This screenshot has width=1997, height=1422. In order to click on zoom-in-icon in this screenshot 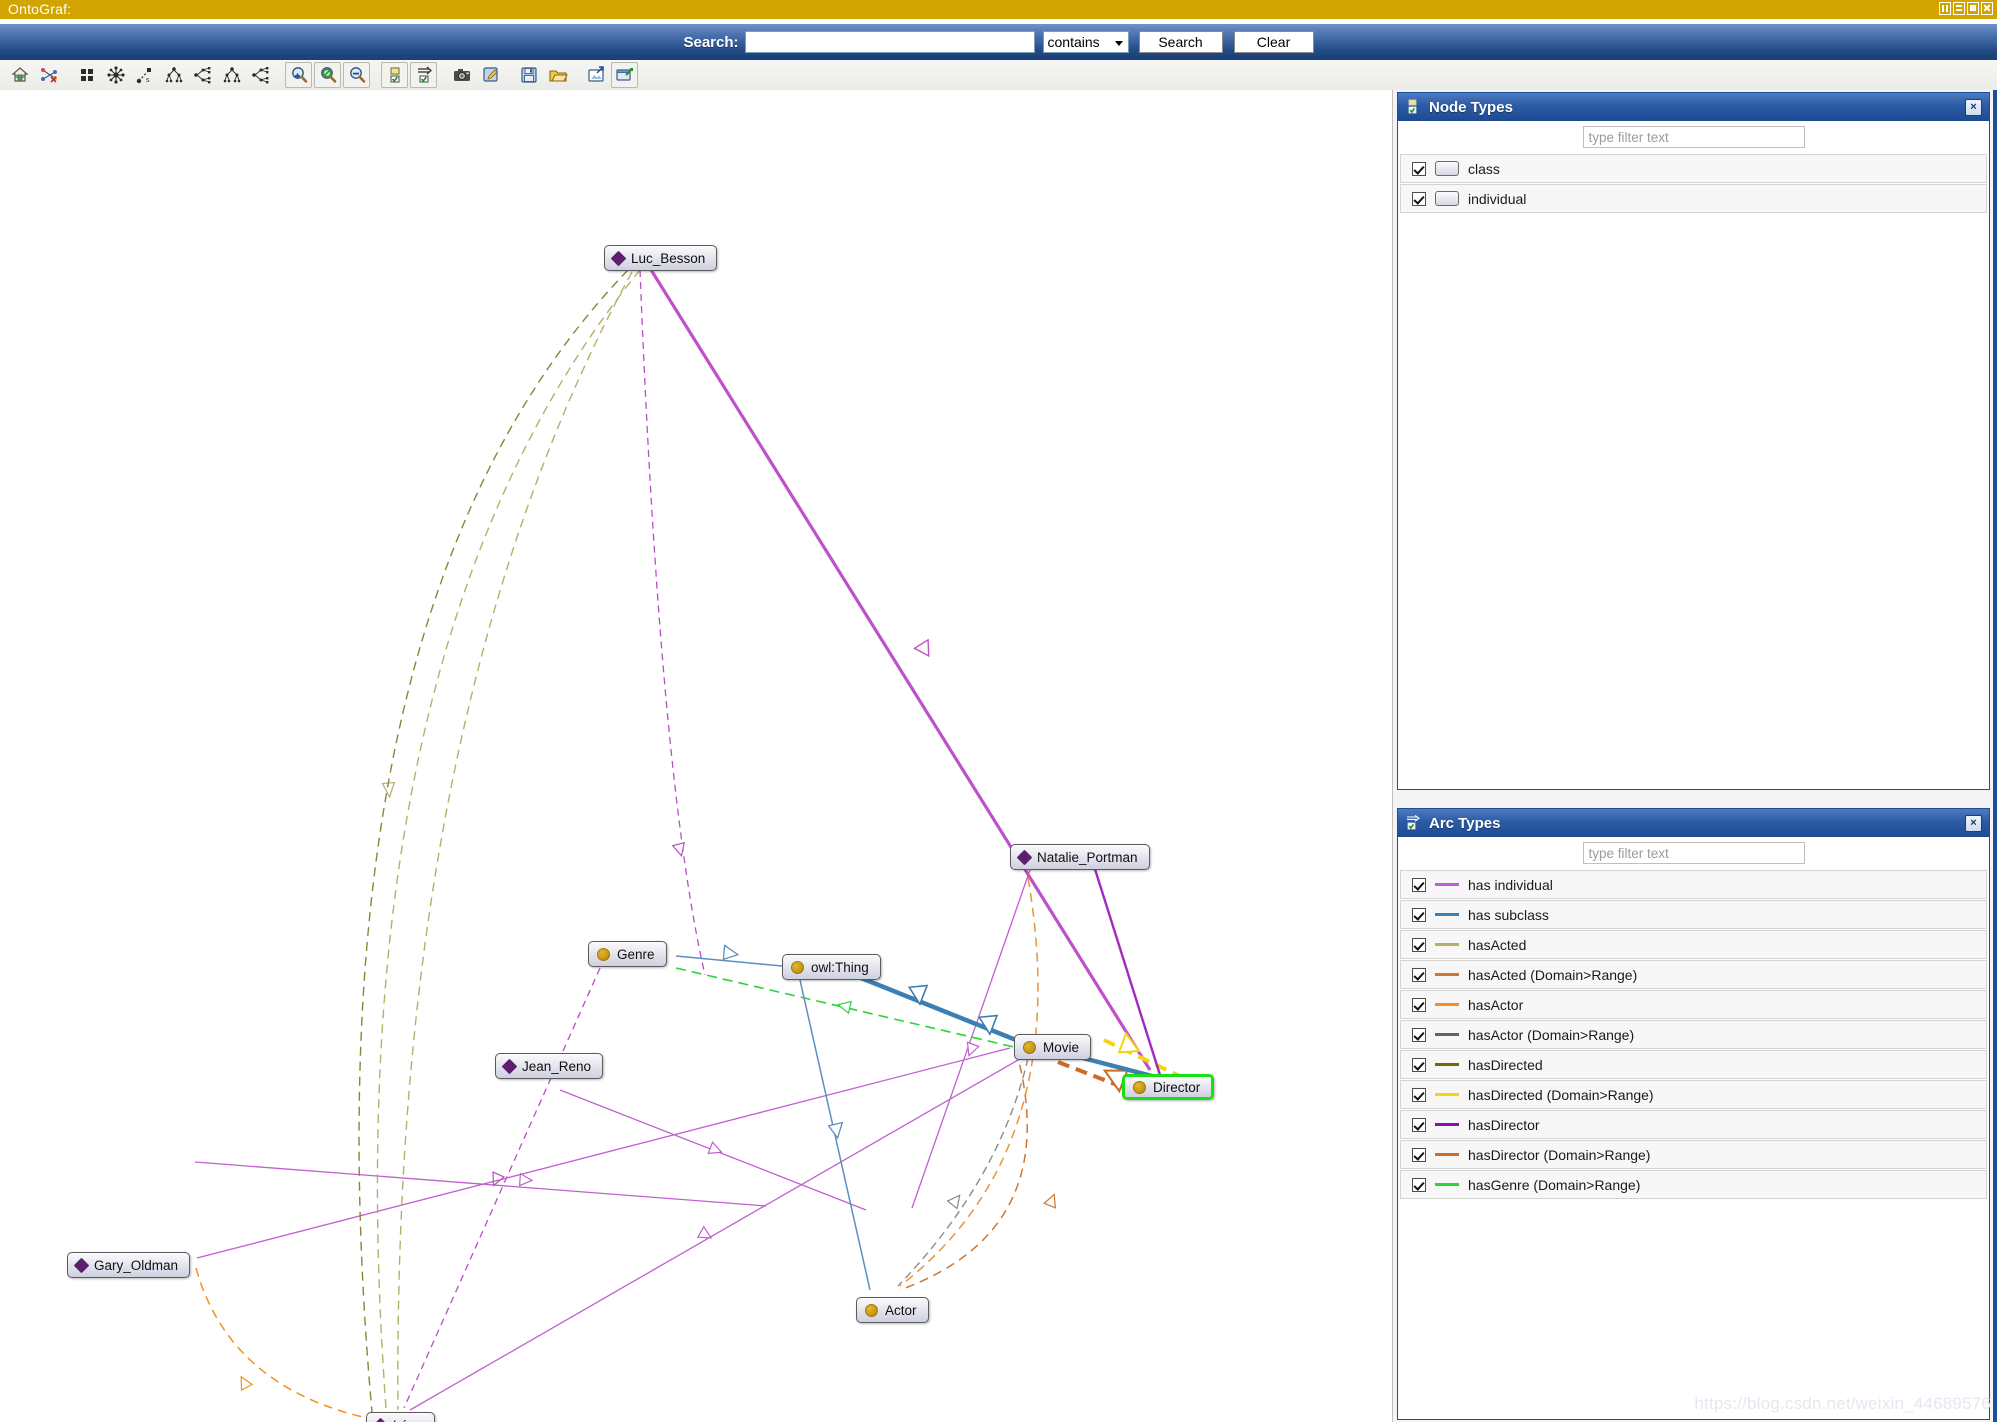, I will do `click(298, 75)`.